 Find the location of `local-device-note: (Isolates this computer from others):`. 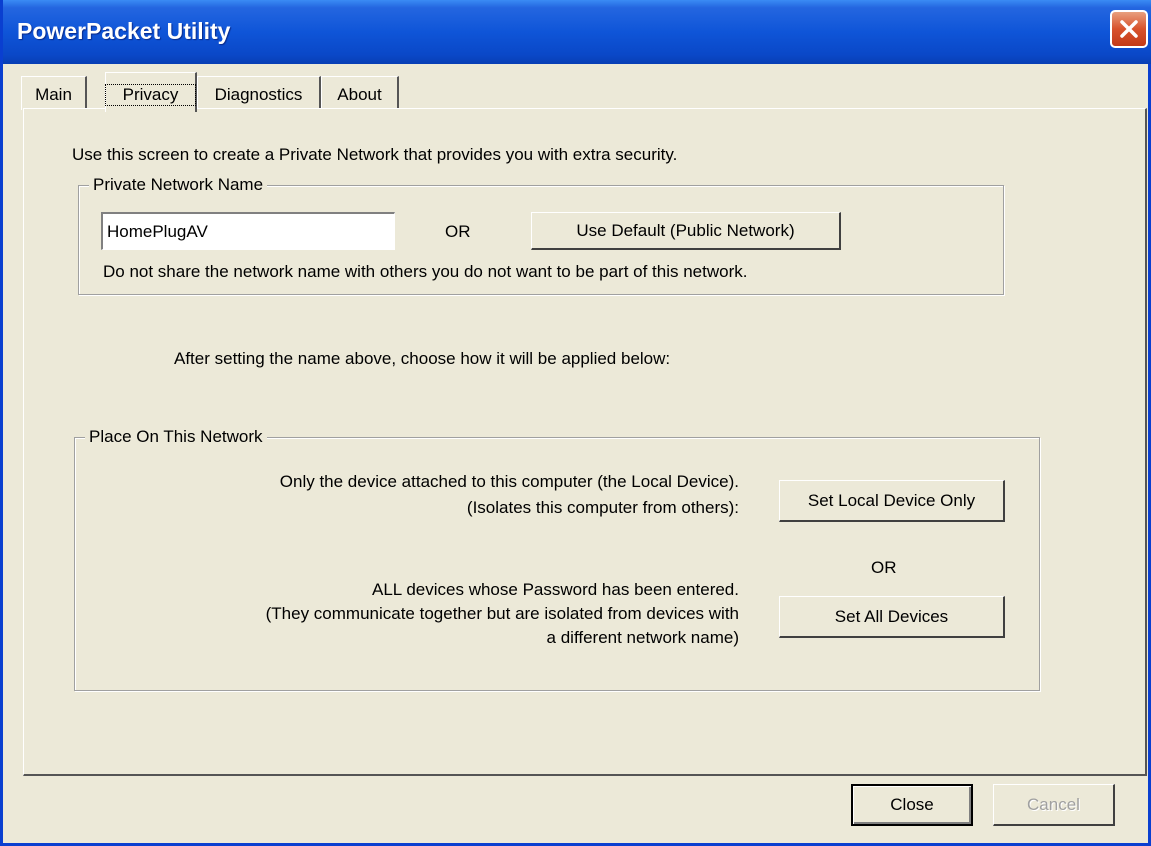

local-device-note: (Isolates this computer from others): is located at coordinates (602, 507).